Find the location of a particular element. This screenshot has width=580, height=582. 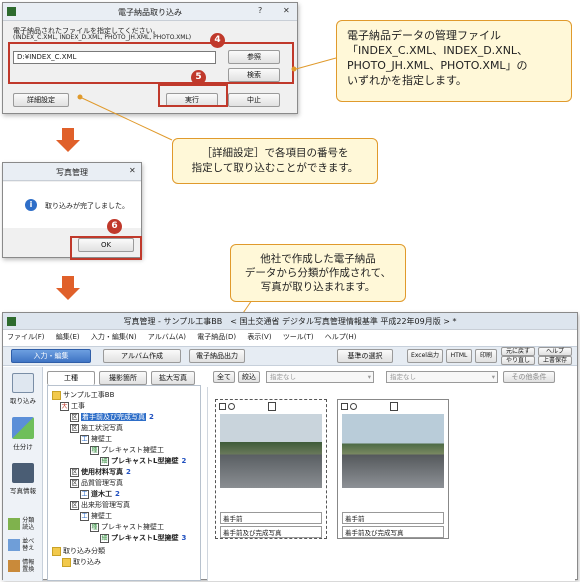

flow-arrow-1-head is located at coordinates (68, 146).